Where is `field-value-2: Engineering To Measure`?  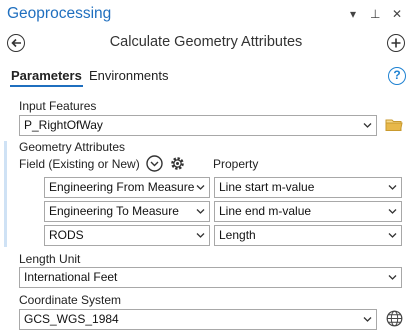
field-value-2: Engineering To Measure is located at coordinates (114, 211).